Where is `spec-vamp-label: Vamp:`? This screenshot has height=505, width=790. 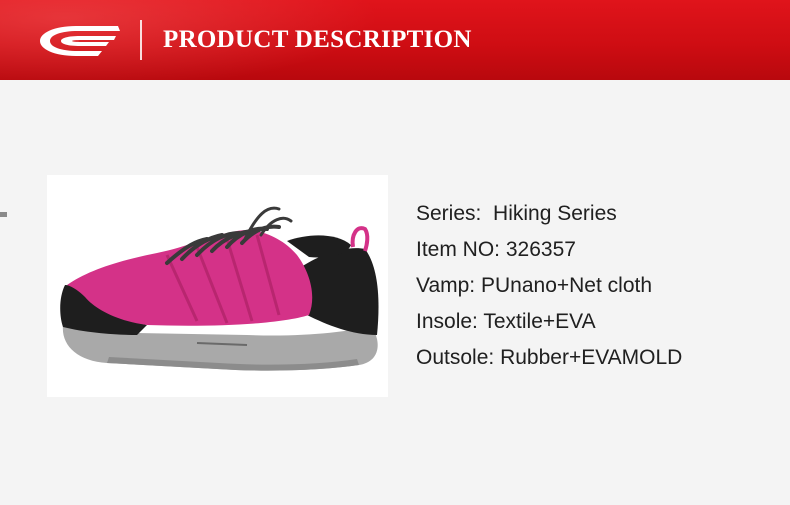 spec-vamp-label: Vamp: is located at coordinates (446, 285).